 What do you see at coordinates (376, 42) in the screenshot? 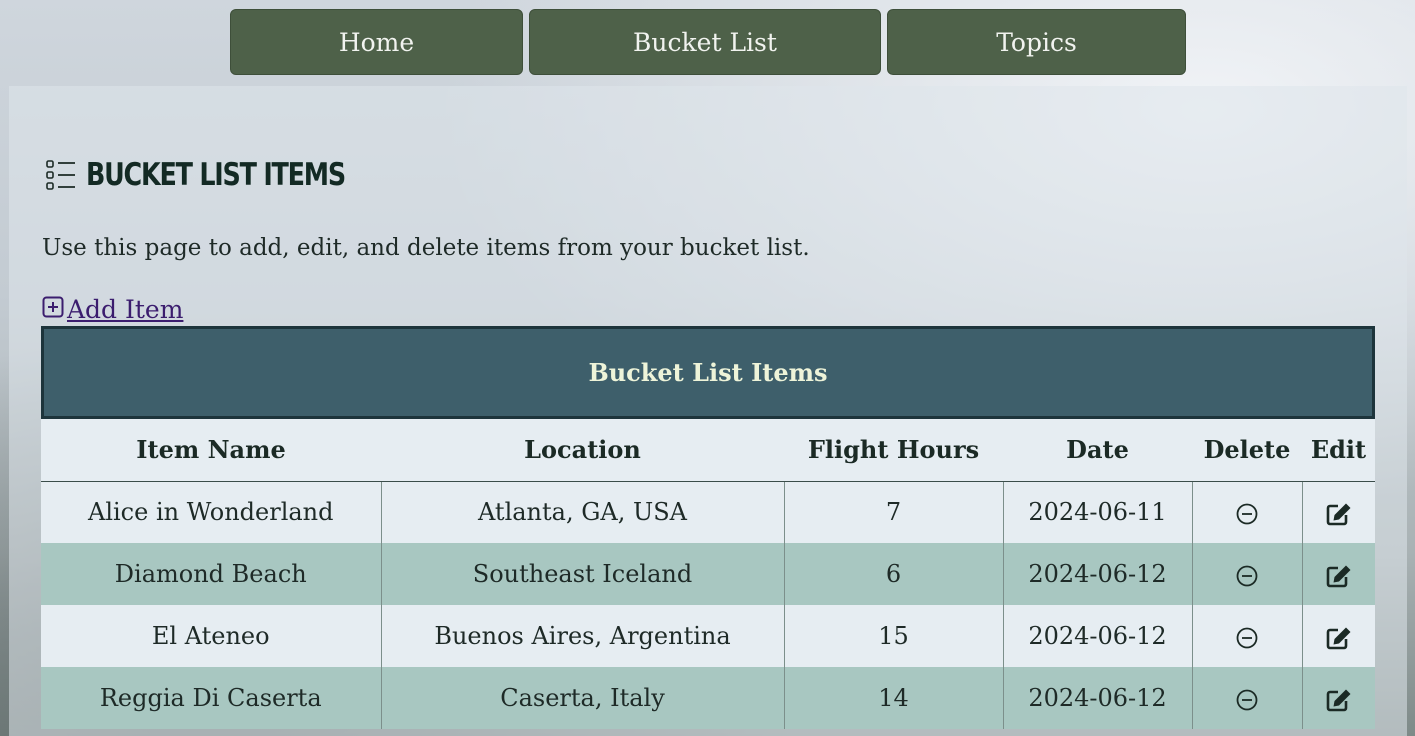
I see `nav-home-button: Home` at bounding box center [376, 42].